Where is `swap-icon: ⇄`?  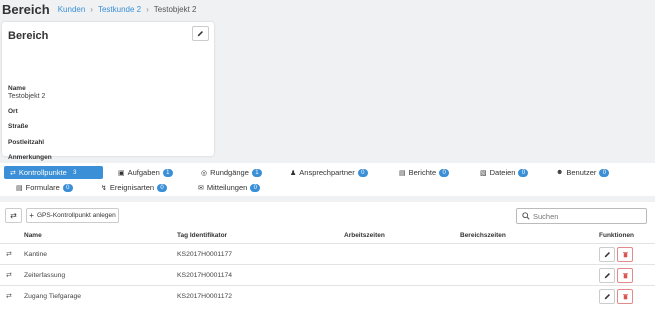
swap-icon: ⇄ is located at coordinates (13, 215).